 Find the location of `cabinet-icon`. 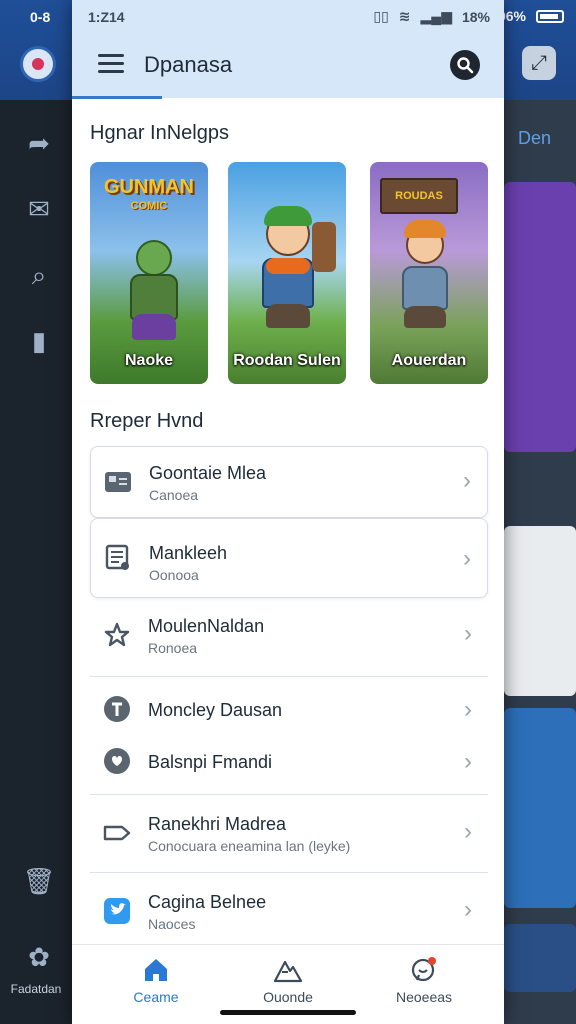

cabinet-icon is located at coordinates (118, 482).